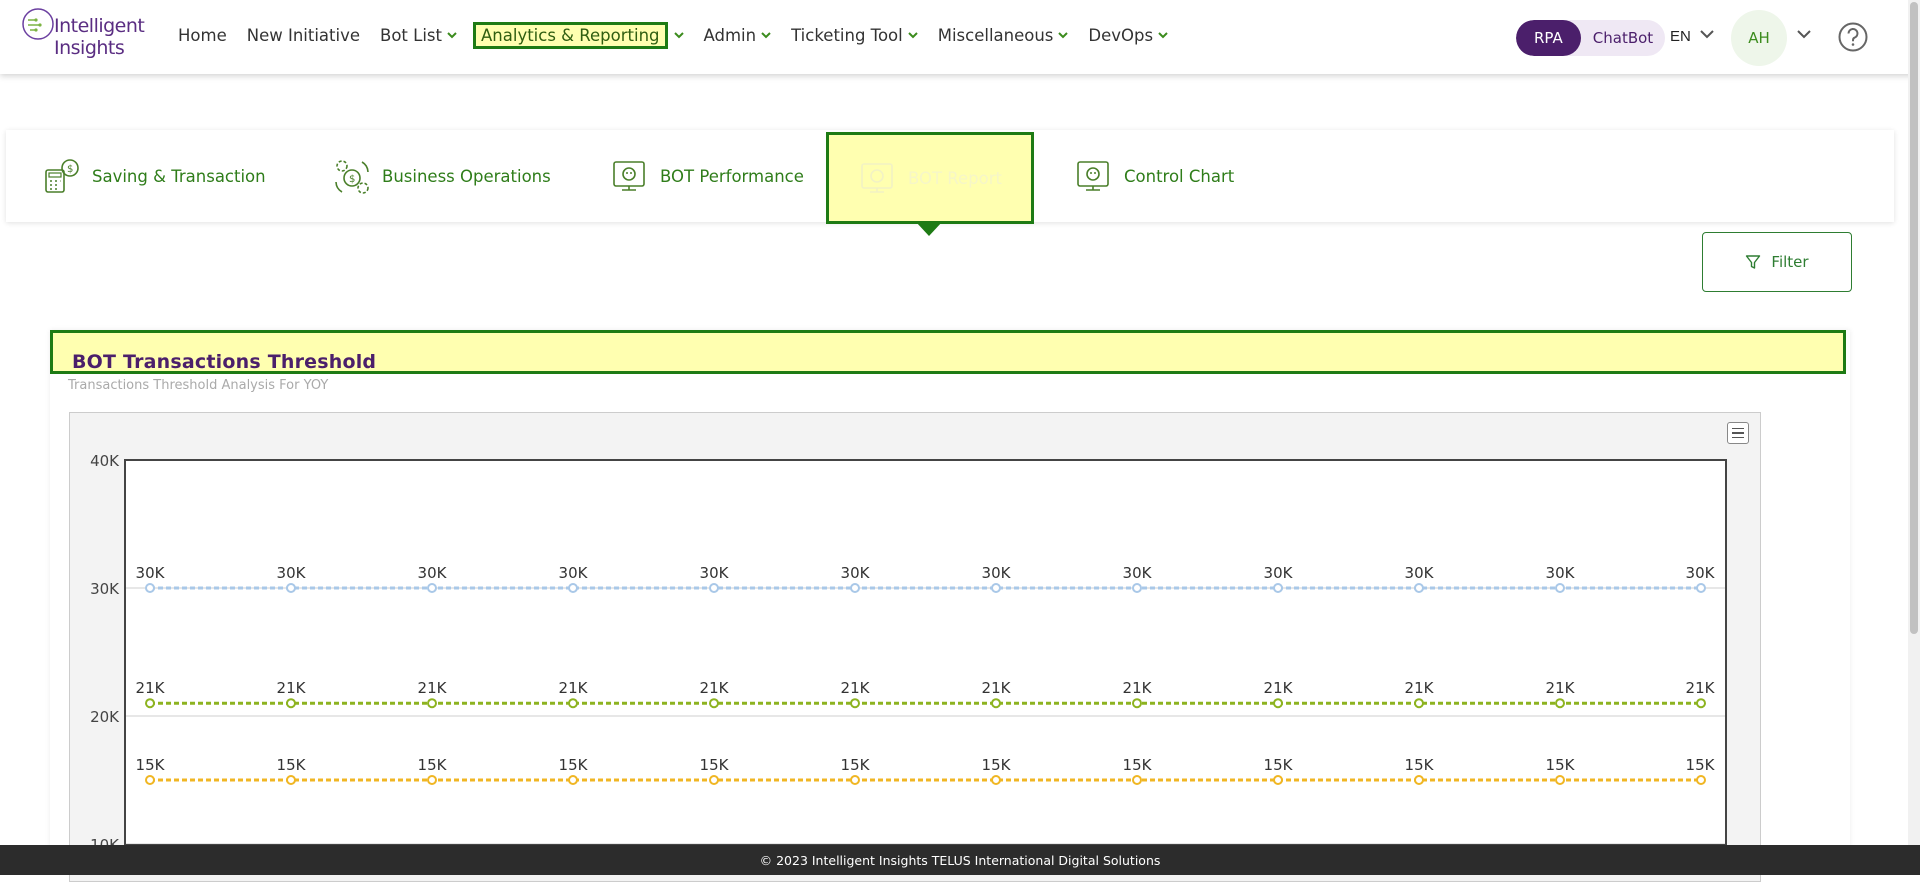  What do you see at coordinates (82, 34) in the screenshot?
I see `app-logo: Intelligent Insights` at bounding box center [82, 34].